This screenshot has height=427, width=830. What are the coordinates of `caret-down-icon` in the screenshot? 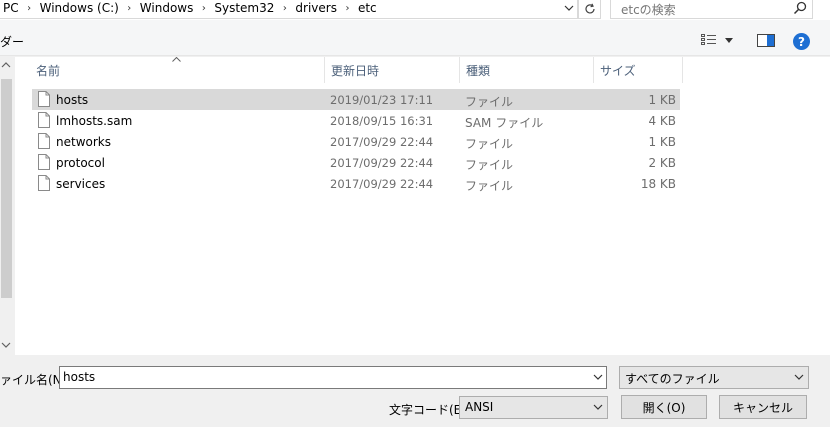 It's located at (729, 40).